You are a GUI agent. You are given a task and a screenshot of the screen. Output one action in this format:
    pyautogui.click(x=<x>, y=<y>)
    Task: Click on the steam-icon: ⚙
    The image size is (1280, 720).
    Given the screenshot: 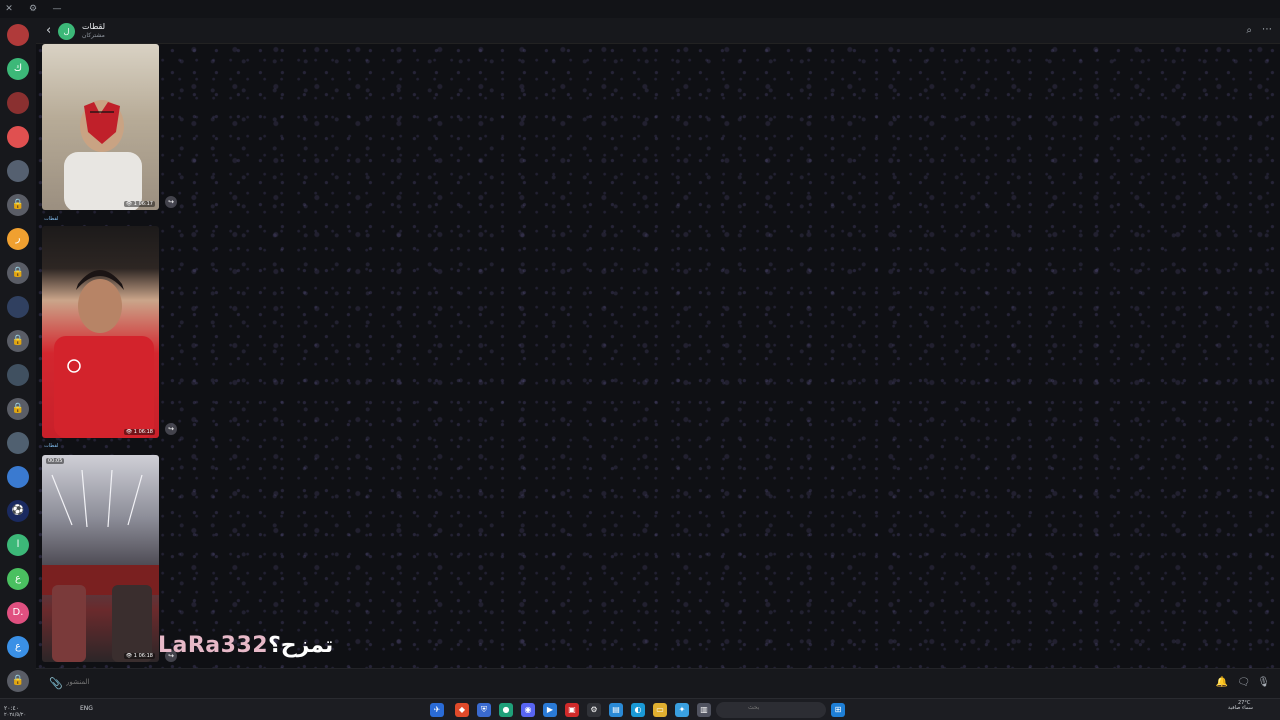 What is the action you would take?
    pyautogui.click(x=594, y=710)
    